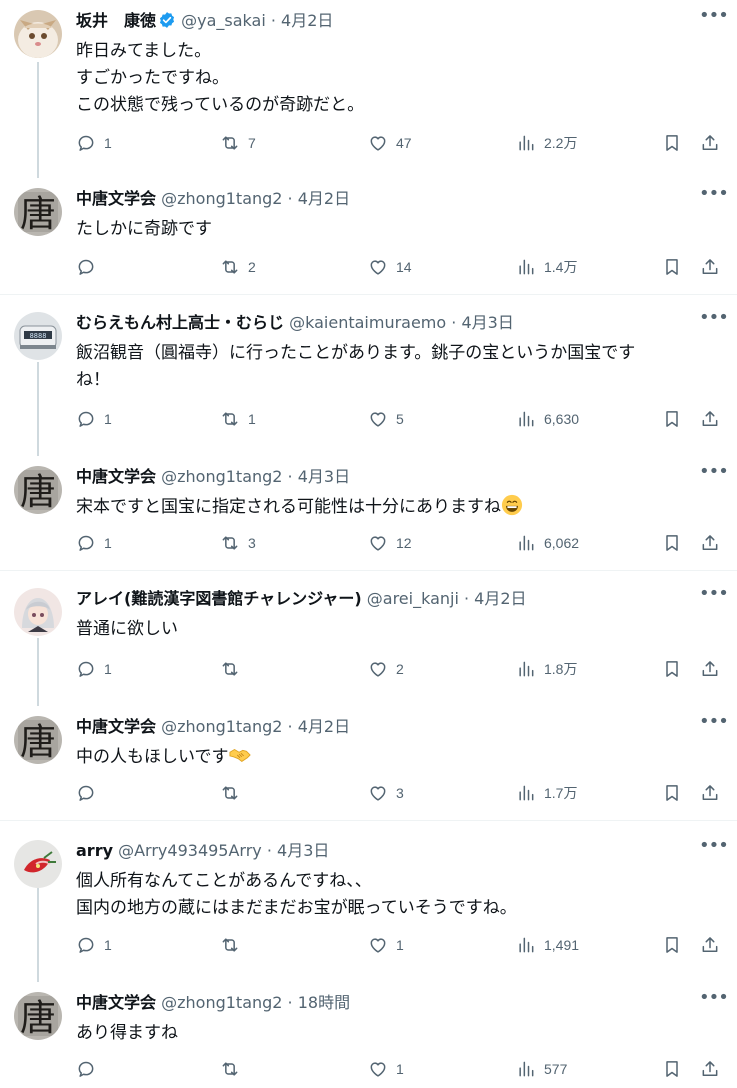  What do you see at coordinates (547, 945) in the screenshot?
I see `views-button: 1,491` at bounding box center [547, 945].